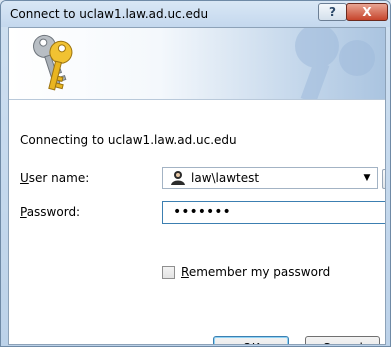 Image resolution: width=391 pixels, height=347 pixels. What do you see at coordinates (53, 62) in the screenshot?
I see `keys-icon` at bounding box center [53, 62].